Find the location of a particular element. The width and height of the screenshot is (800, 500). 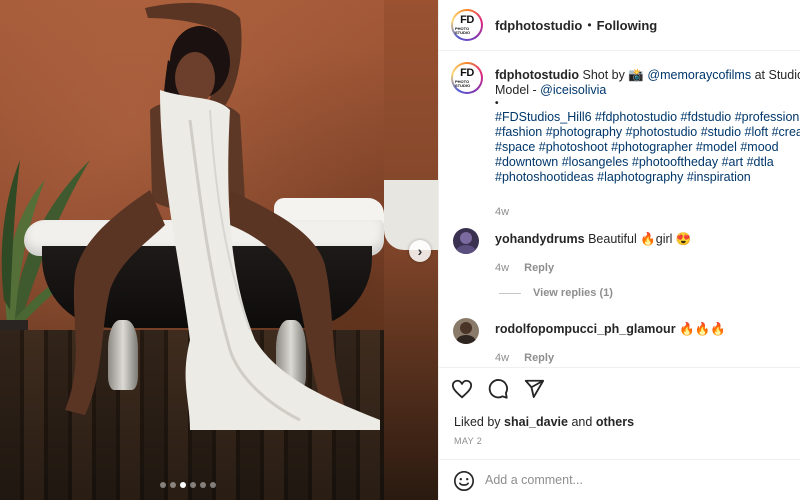

liked-by-others-link: others is located at coordinates (615, 422).